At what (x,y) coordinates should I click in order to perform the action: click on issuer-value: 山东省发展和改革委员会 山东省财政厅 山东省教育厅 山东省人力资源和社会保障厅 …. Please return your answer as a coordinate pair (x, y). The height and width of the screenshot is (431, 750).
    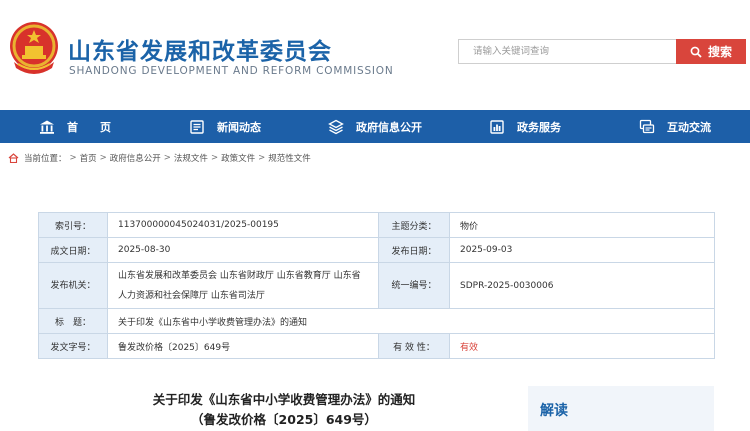
    Looking at the image, I should click on (243, 285).